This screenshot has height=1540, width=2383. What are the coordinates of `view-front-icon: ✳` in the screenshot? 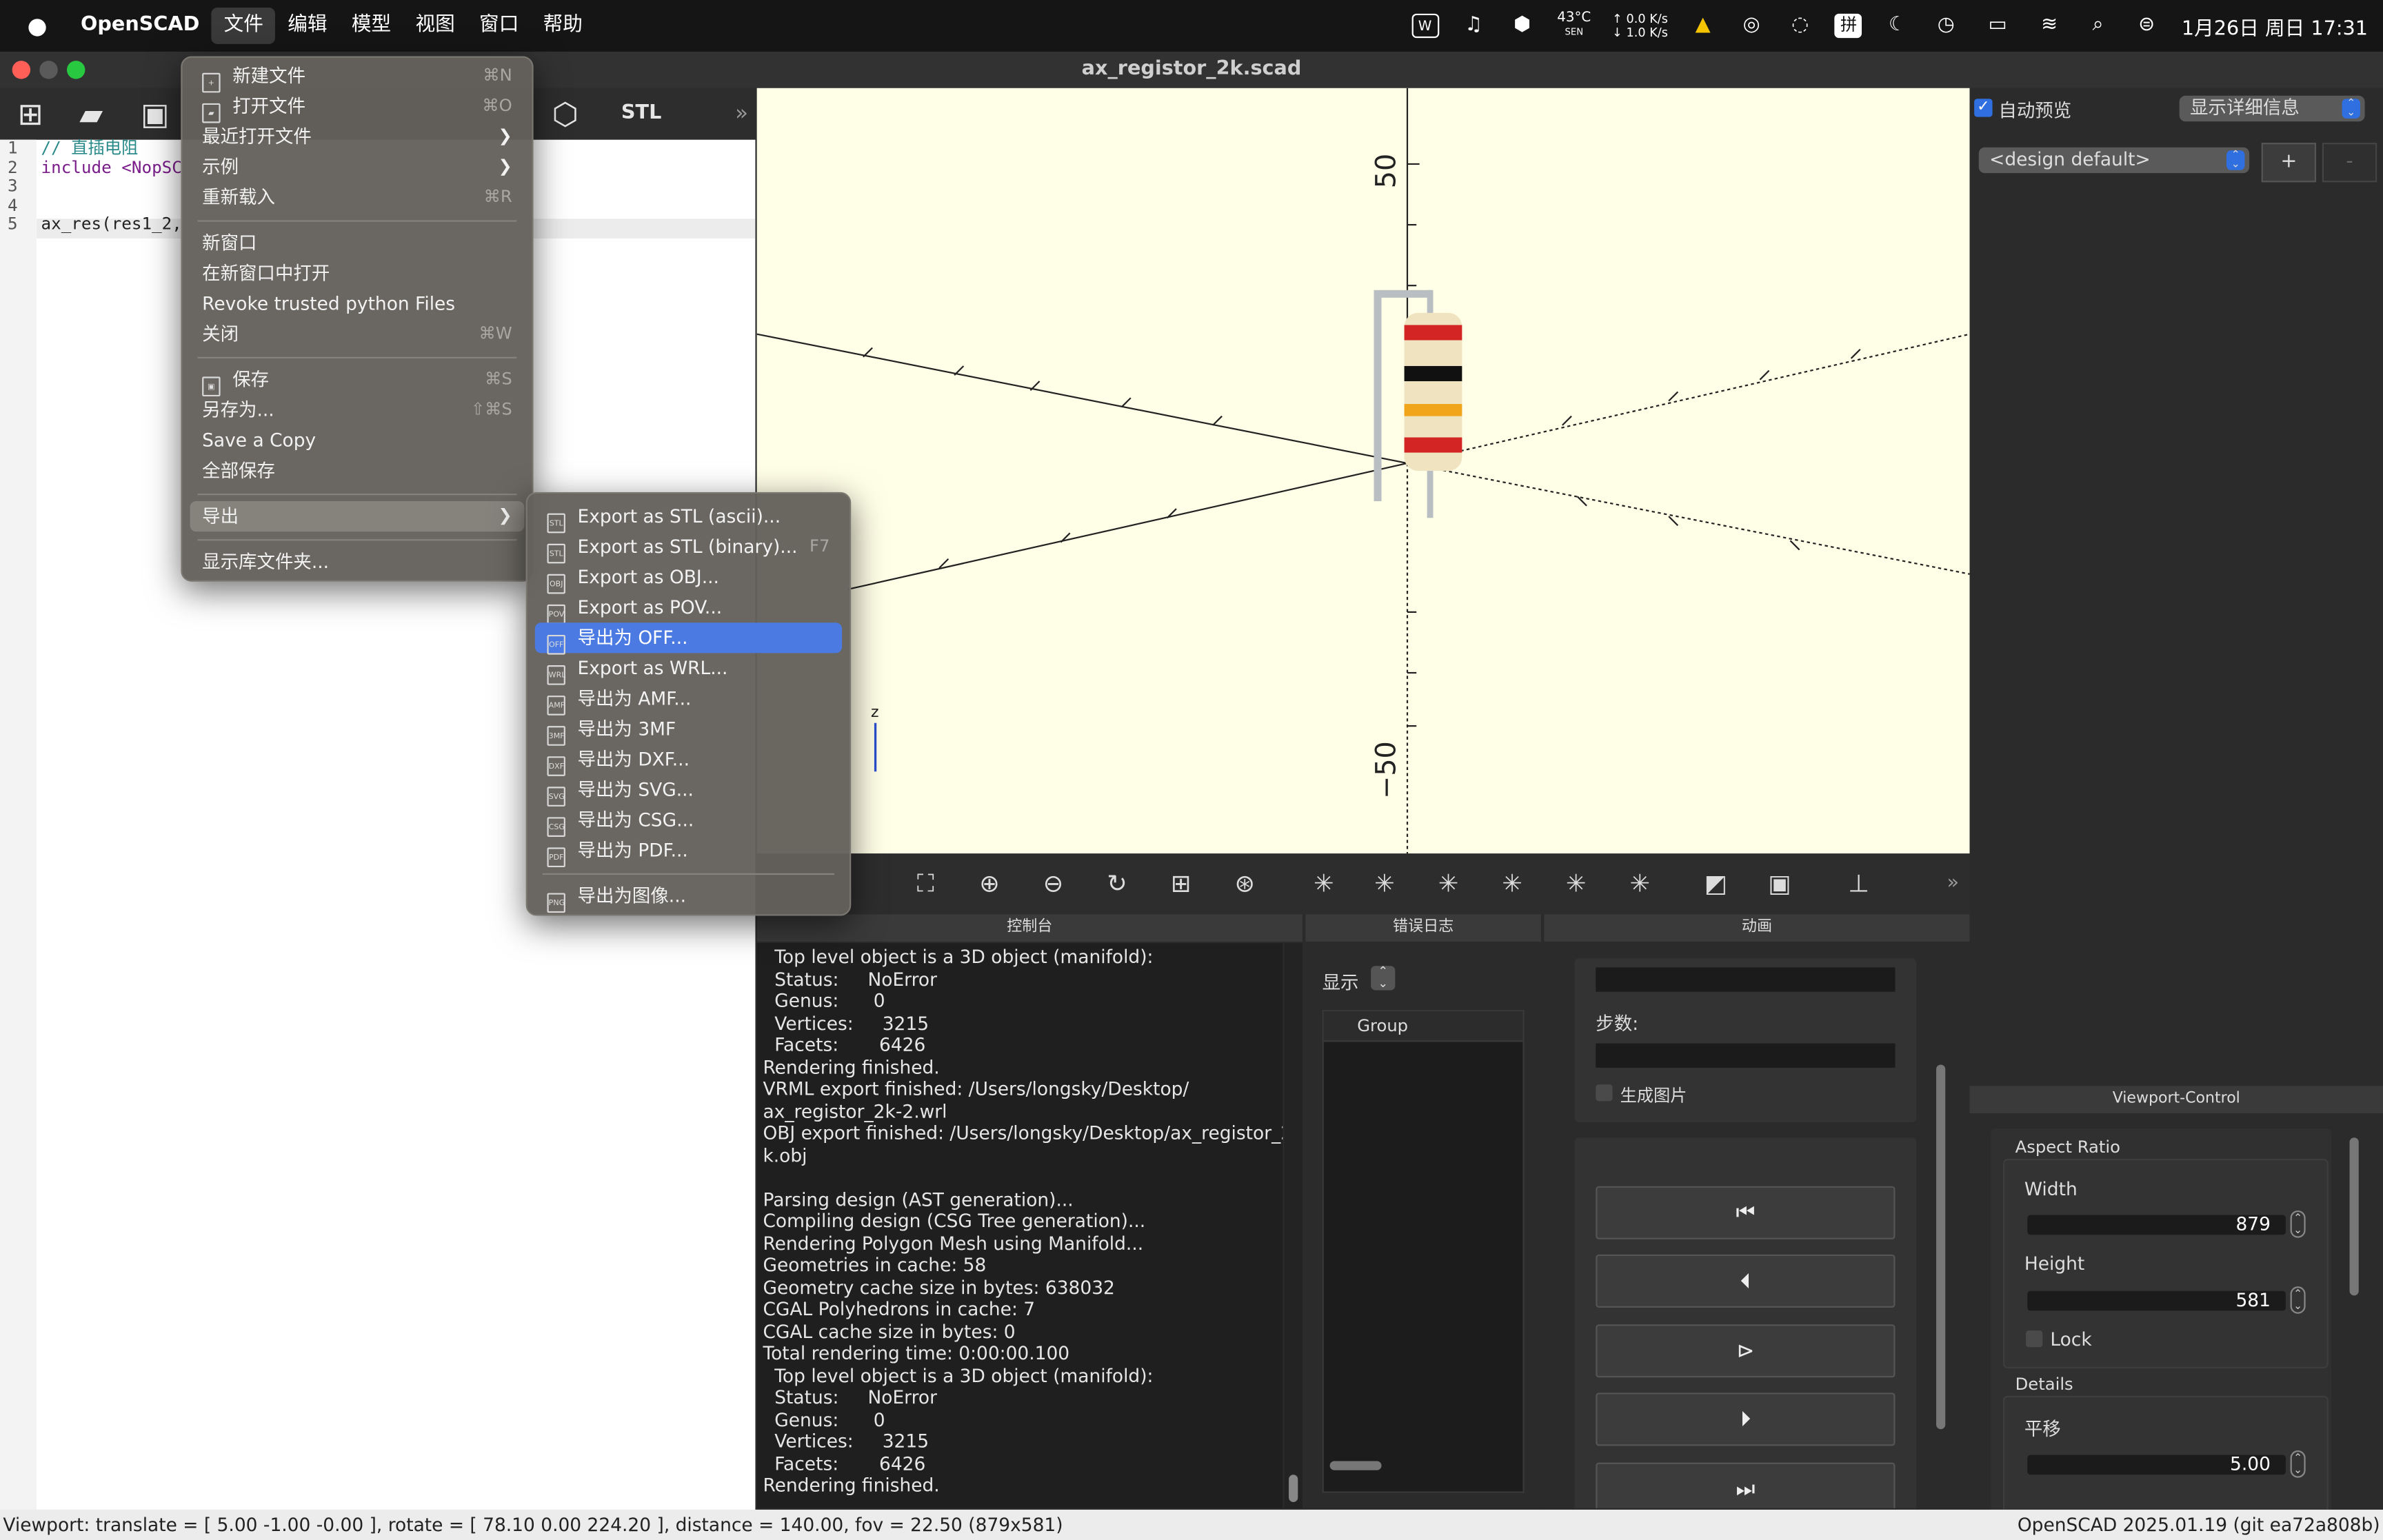 It's located at (1512, 884).